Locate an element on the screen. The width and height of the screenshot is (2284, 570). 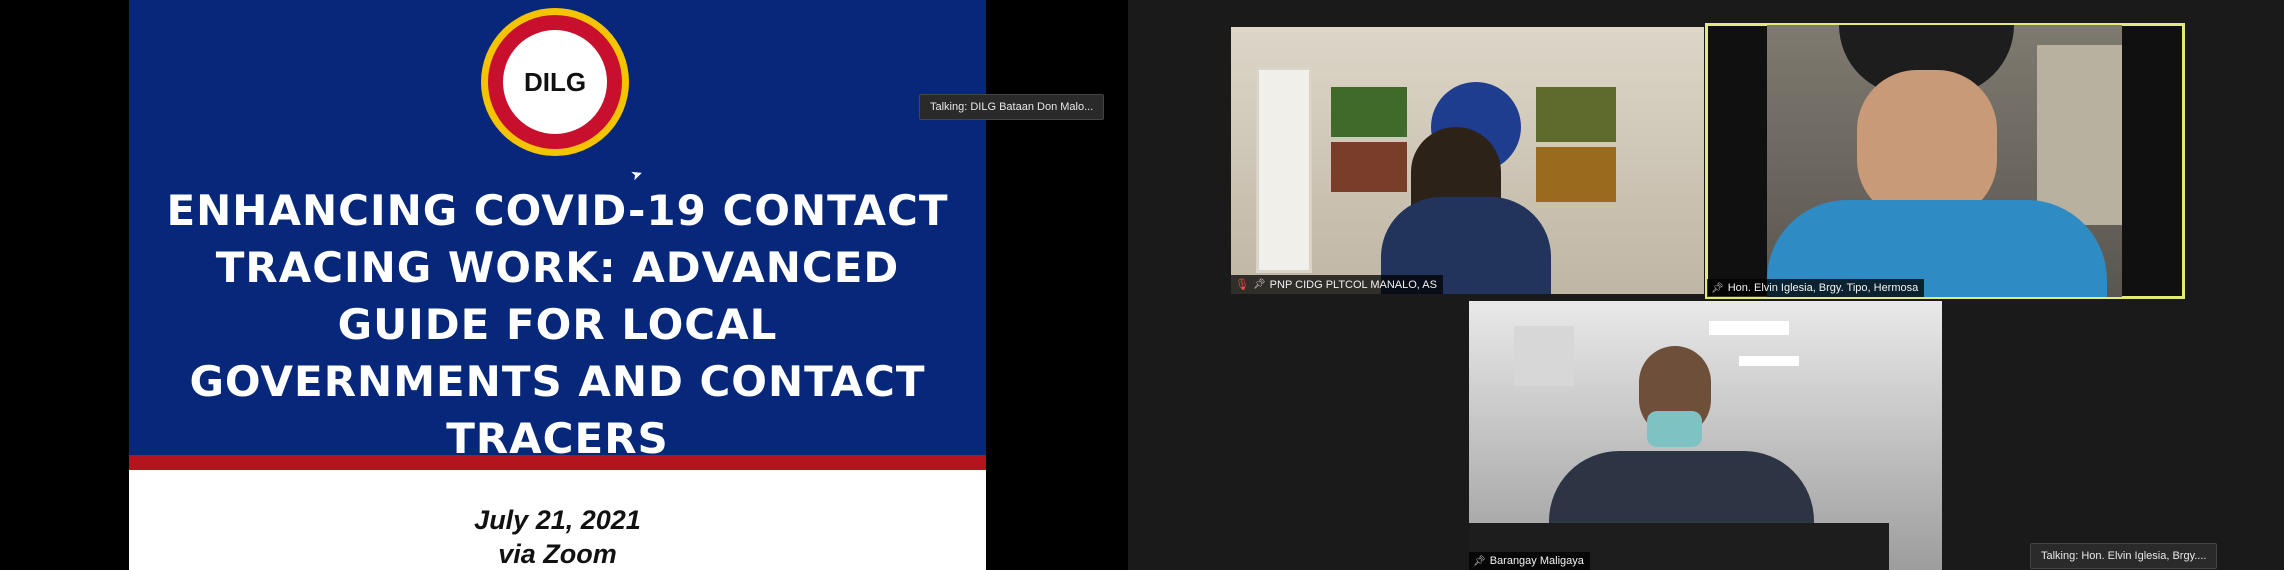
slide-date: July 21, 2021 is located at coordinates (557, 520).